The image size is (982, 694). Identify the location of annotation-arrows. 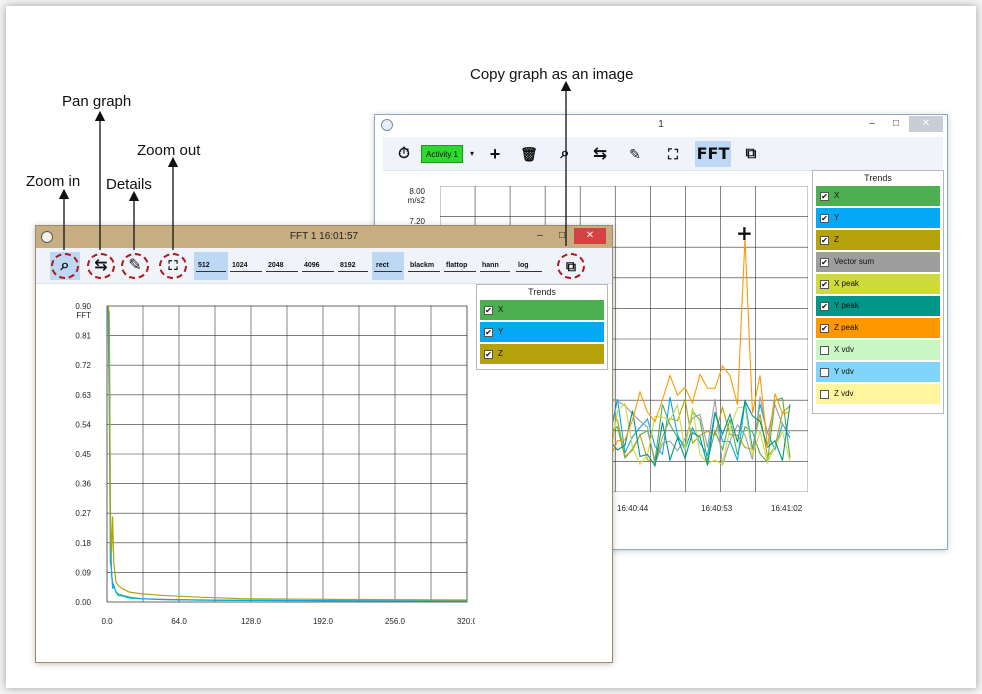
(315, 165).